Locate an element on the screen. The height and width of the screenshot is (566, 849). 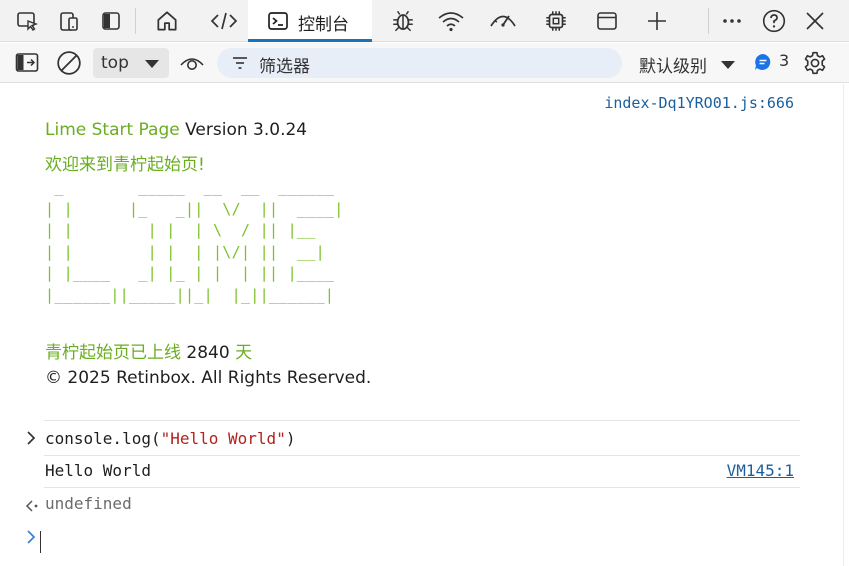
tab-memory-chip-icon is located at coordinates (556, 21).